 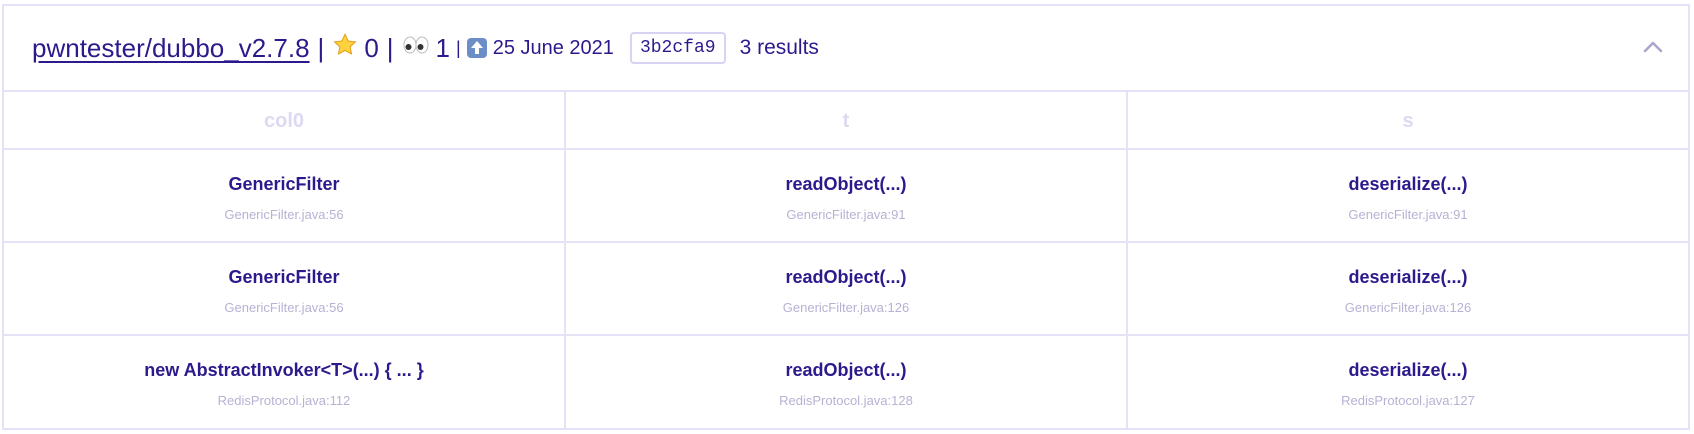 I want to click on commit-sha-badge: 3b2cfa9, so click(x=677, y=48).